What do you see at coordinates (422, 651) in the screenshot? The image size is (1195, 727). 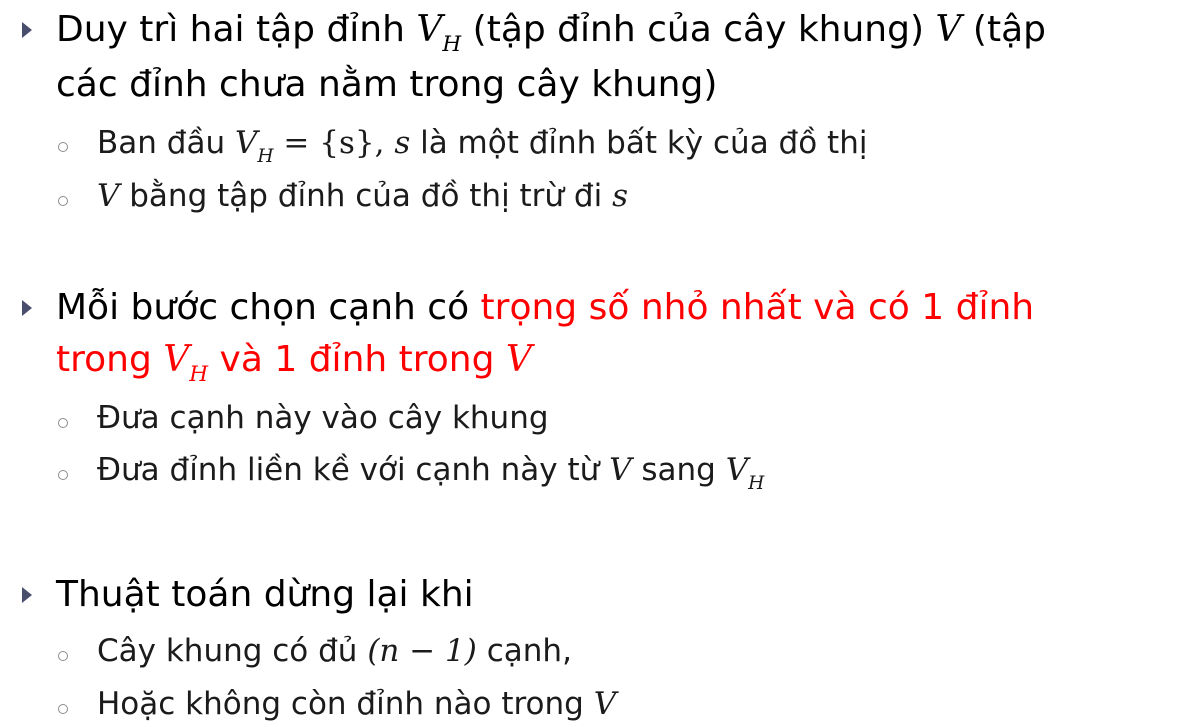 I see `math-symbol: (n − 1)` at bounding box center [422, 651].